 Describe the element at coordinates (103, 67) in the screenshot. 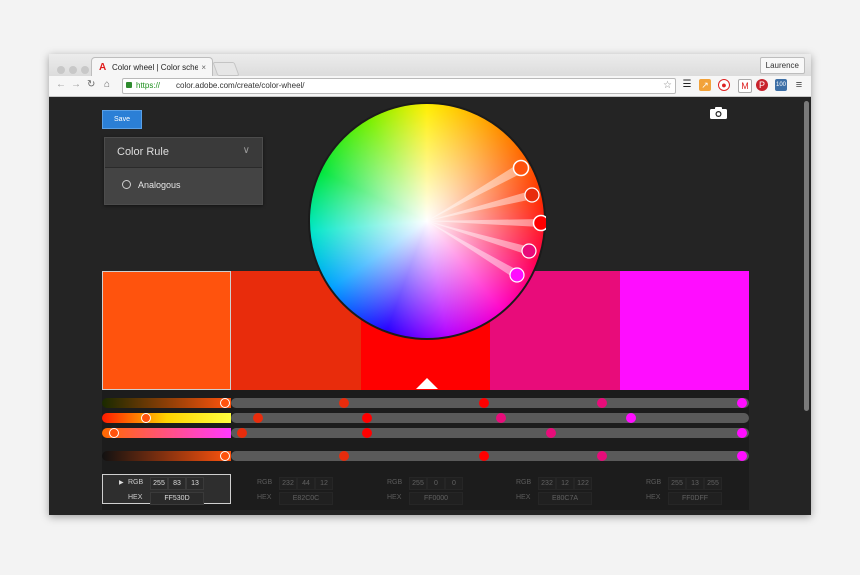

I see `adobe-logo-icon: A` at that location.